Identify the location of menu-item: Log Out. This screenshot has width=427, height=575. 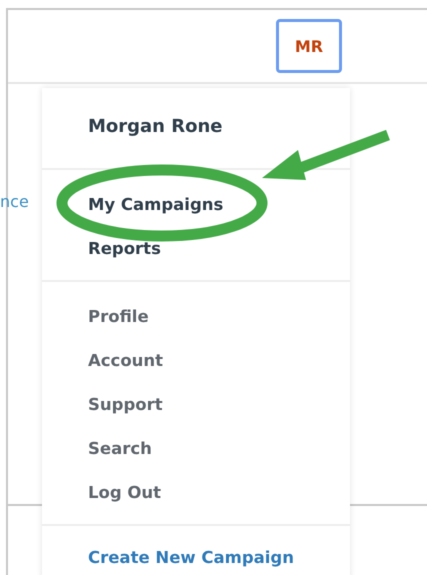
(196, 492).